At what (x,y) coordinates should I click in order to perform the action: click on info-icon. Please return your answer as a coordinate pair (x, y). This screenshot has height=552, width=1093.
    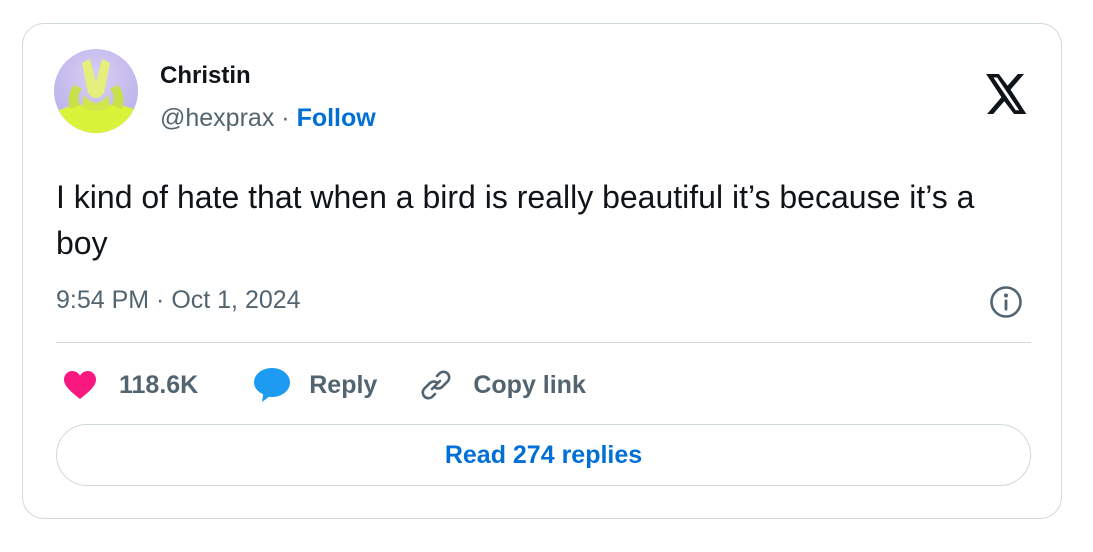
    Looking at the image, I should click on (1006, 302).